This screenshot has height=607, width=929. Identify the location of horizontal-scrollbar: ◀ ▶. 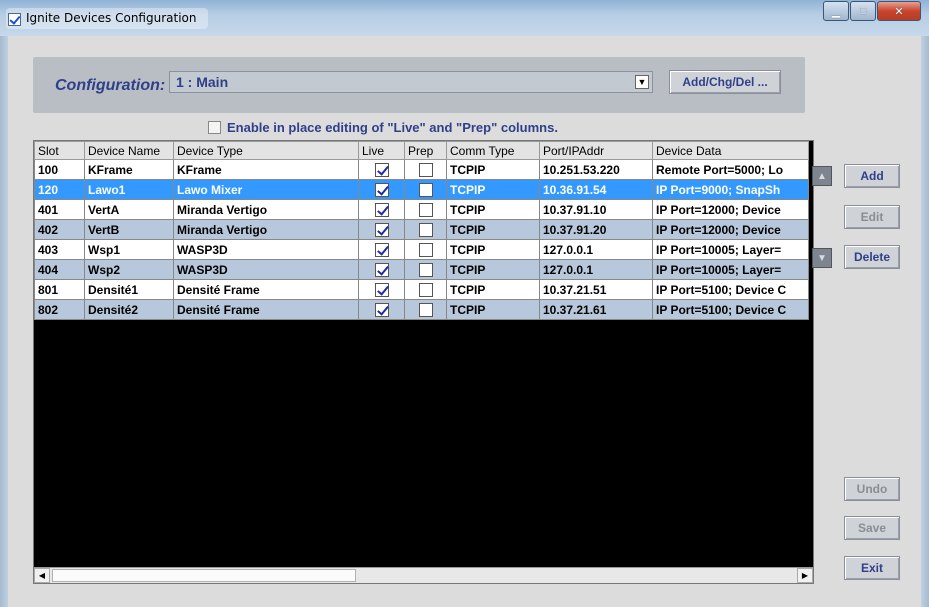
(423, 575).